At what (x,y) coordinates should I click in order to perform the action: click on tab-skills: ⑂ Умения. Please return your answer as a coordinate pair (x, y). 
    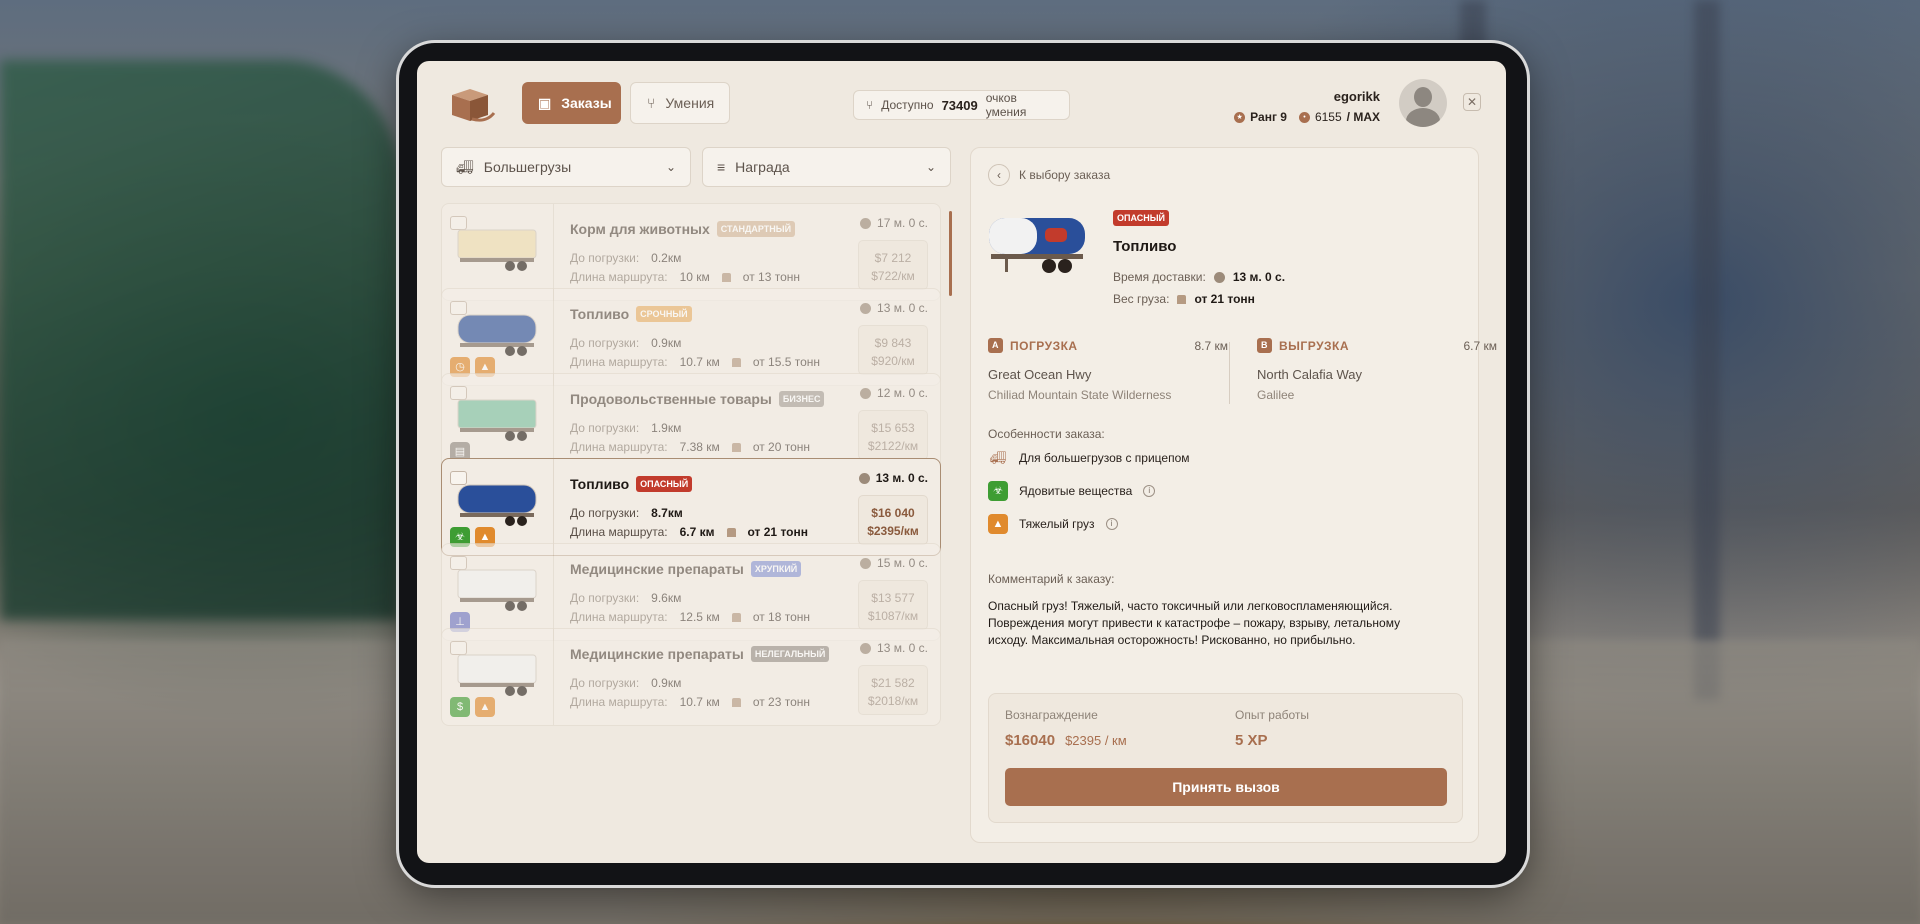
    Looking at the image, I should click on (680, 103).